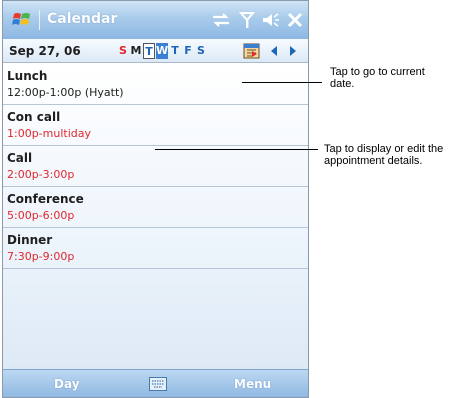  I want to click on app-title: Calendar, so click(82, 19).